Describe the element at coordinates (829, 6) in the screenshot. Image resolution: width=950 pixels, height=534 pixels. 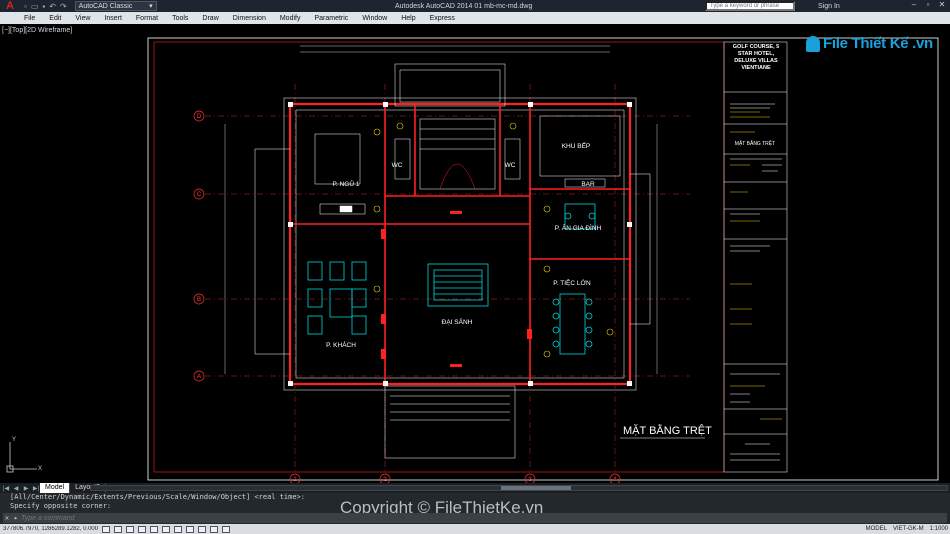
I see `sign-in-button: Sign In` at that location.